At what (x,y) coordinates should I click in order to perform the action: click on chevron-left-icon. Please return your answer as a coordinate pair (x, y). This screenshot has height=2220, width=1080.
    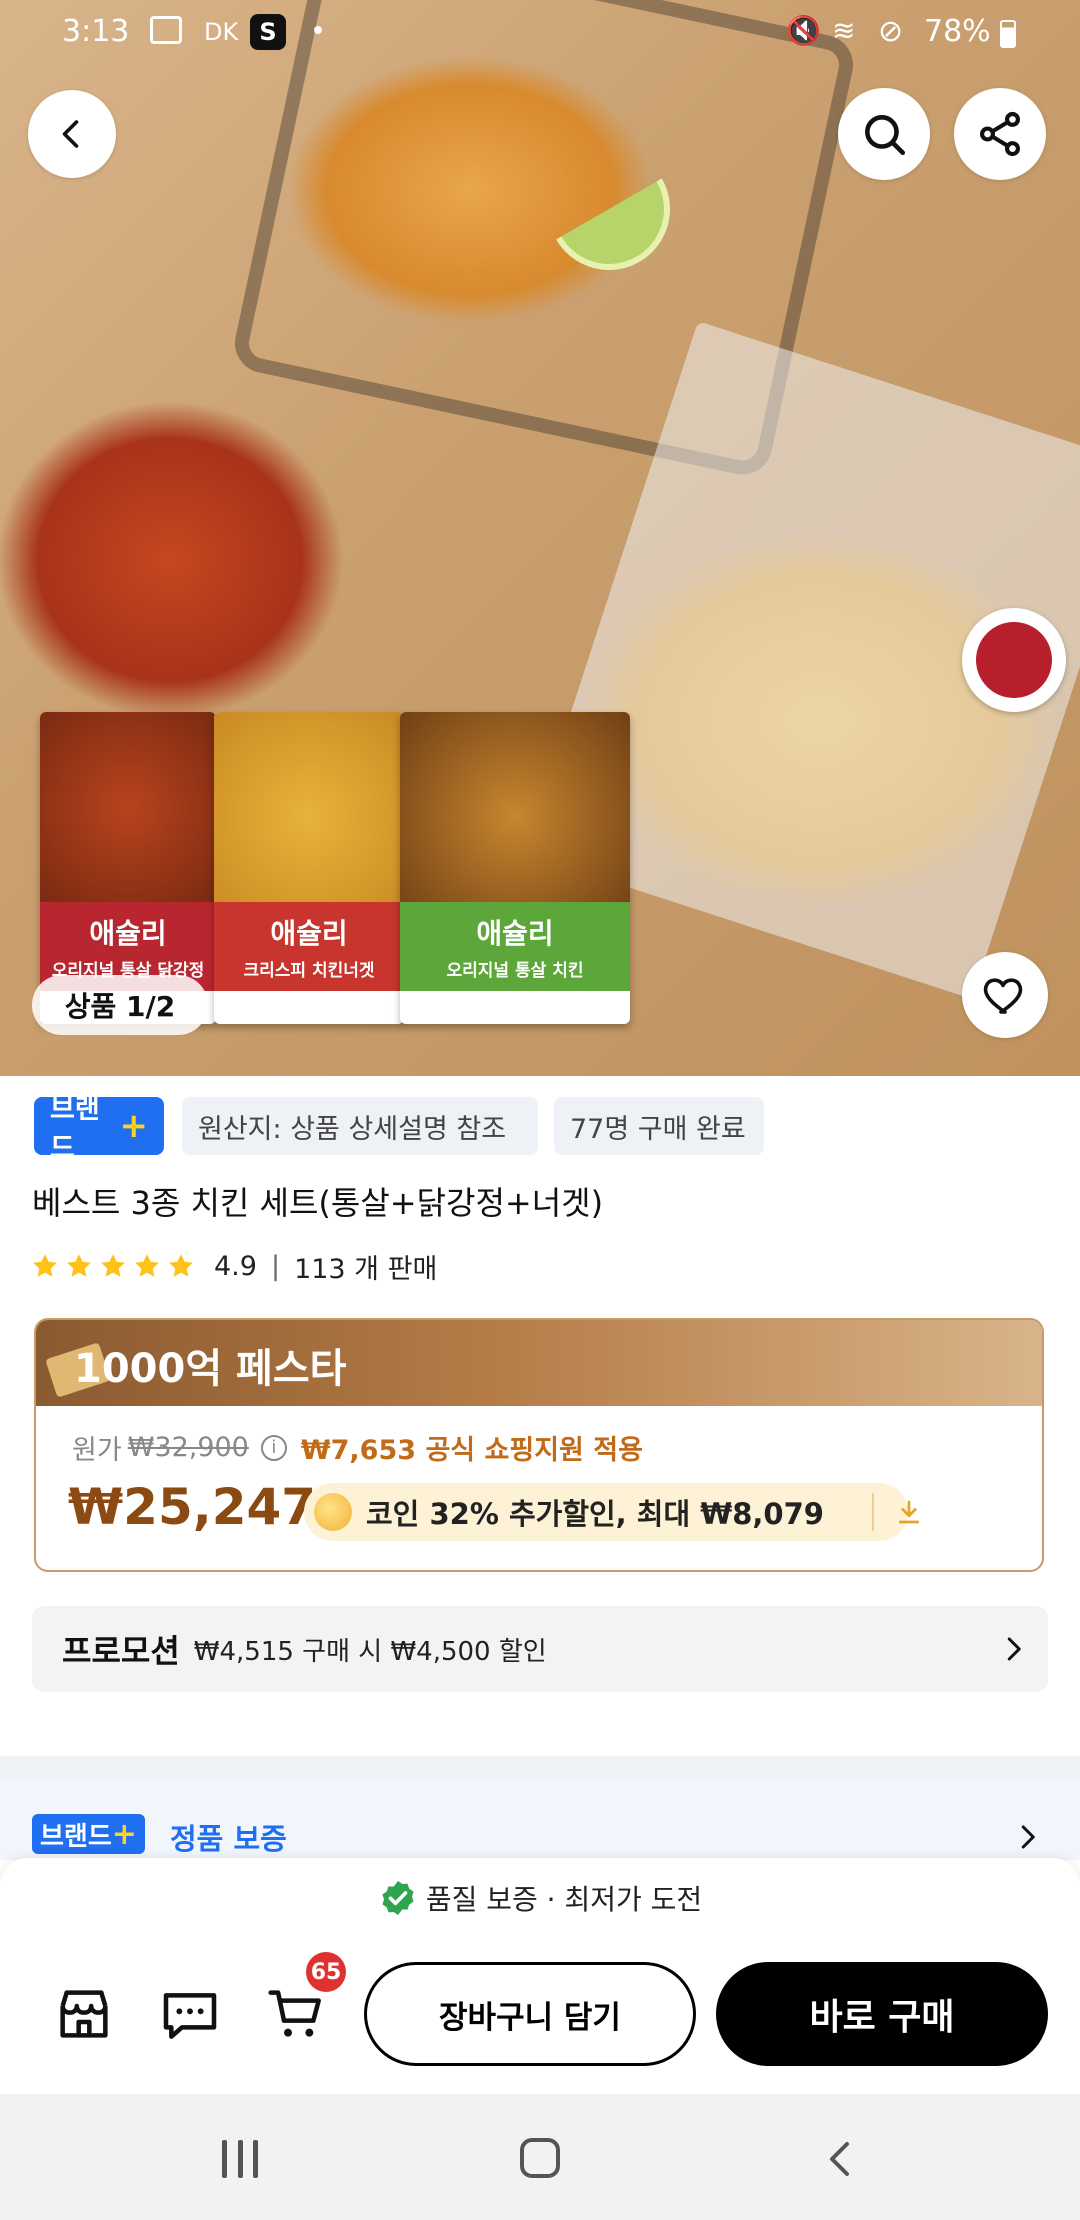
    Looking at the image, I should click on (70, 134).